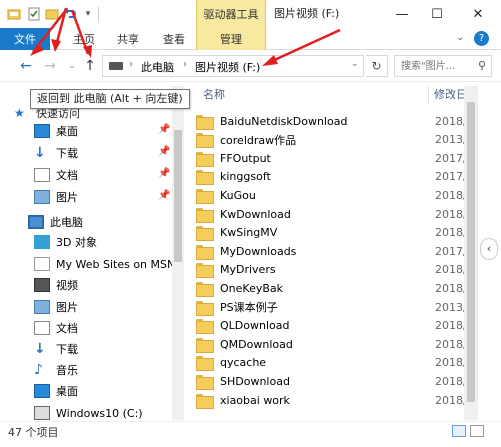 This screenshot has height=447, width=501. I want to click on close-button: ✕, so click(478, 14).